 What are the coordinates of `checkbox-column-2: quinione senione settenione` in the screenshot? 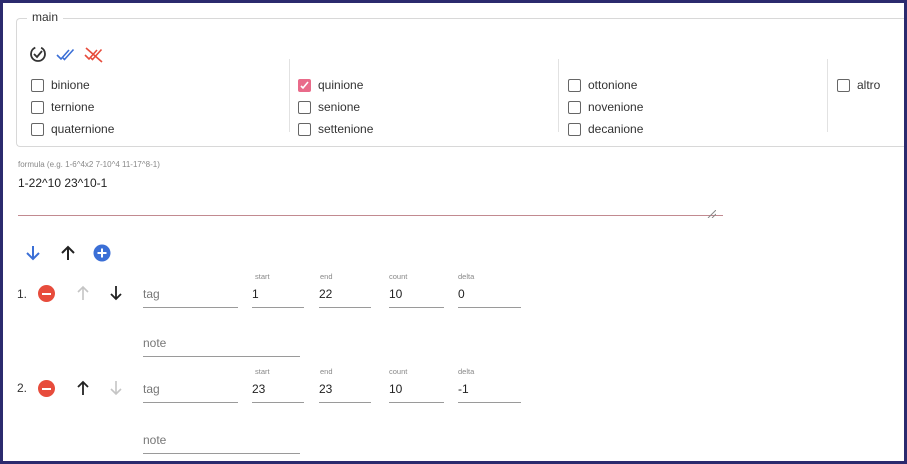 It's located at (335, 107).